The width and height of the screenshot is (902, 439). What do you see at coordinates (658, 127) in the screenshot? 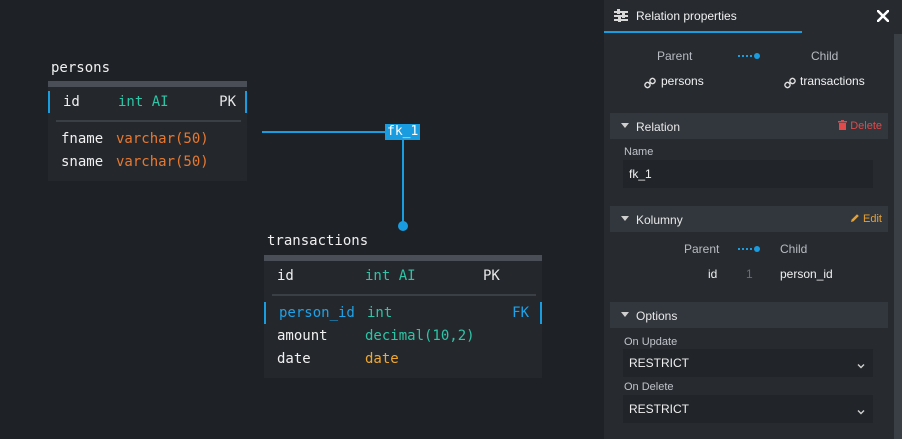
I see `section-title: Relation` at bounding box center [658, 127].